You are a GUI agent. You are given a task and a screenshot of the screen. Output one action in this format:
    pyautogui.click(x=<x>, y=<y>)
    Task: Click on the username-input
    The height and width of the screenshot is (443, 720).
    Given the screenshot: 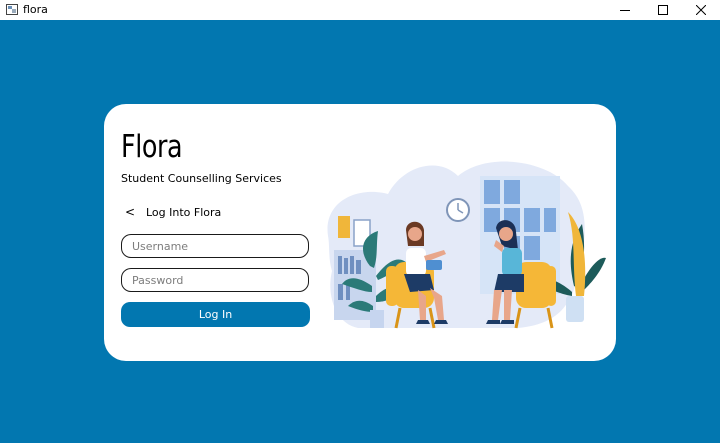 What is the action you would take?
    pyautogui.click(x=215, y=246)
    